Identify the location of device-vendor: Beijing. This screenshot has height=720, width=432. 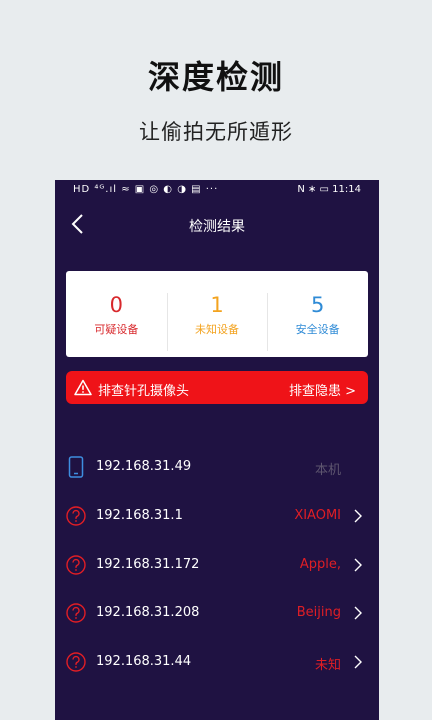
(318, 613).